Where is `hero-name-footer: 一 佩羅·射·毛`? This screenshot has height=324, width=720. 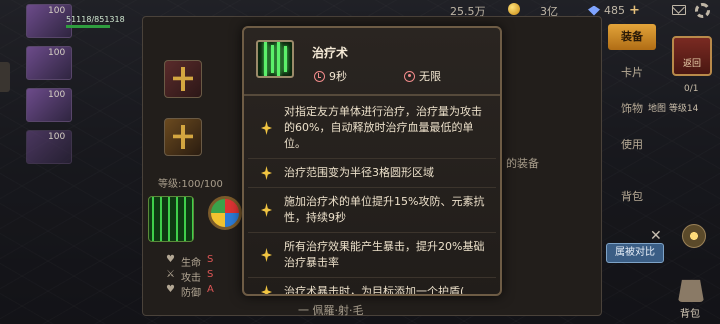 hero-name-footer: 一 佩羅·射·毛 is located at coordinates (331, 310).